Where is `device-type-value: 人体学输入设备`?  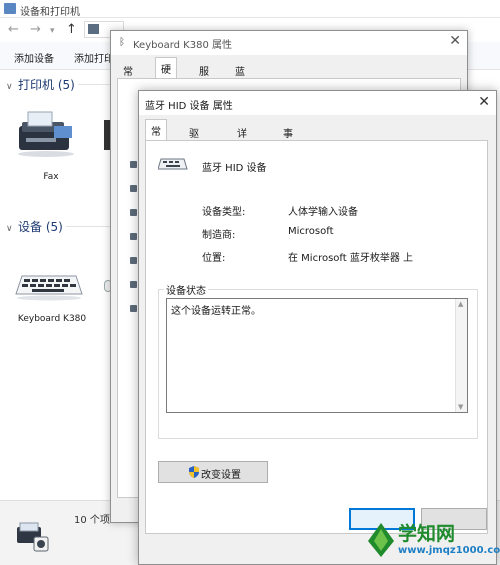 device-type-value: 人体学输入设备 is located at coordinates (323, 212).